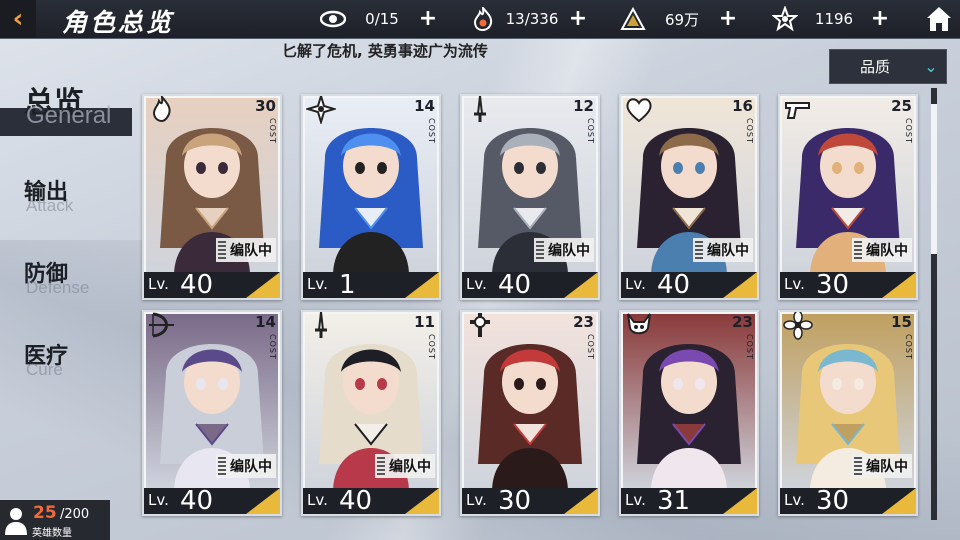  I want to click on resource-crystal: 69万 +, so click(679, 19).